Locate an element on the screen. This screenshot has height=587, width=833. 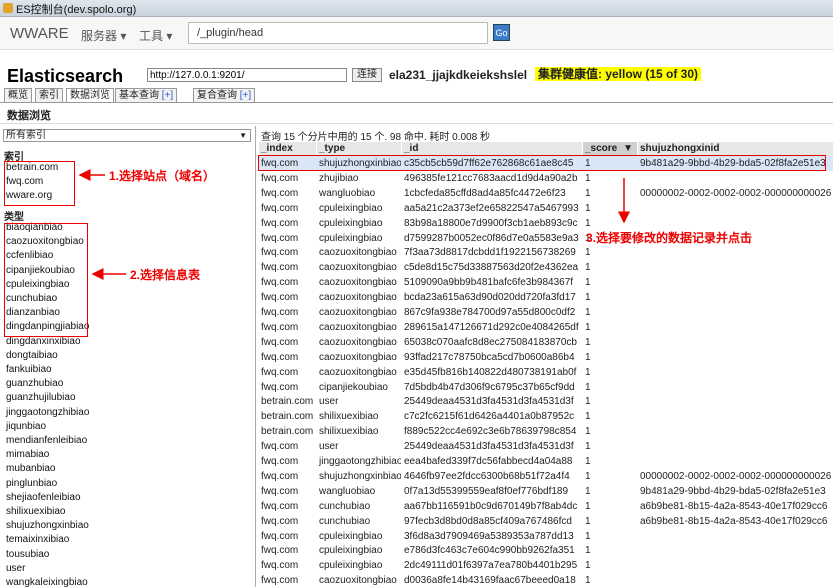
cluster-health-badge: 集群健康值: yellow (15 of 30) is located at coordinates (618, 74).